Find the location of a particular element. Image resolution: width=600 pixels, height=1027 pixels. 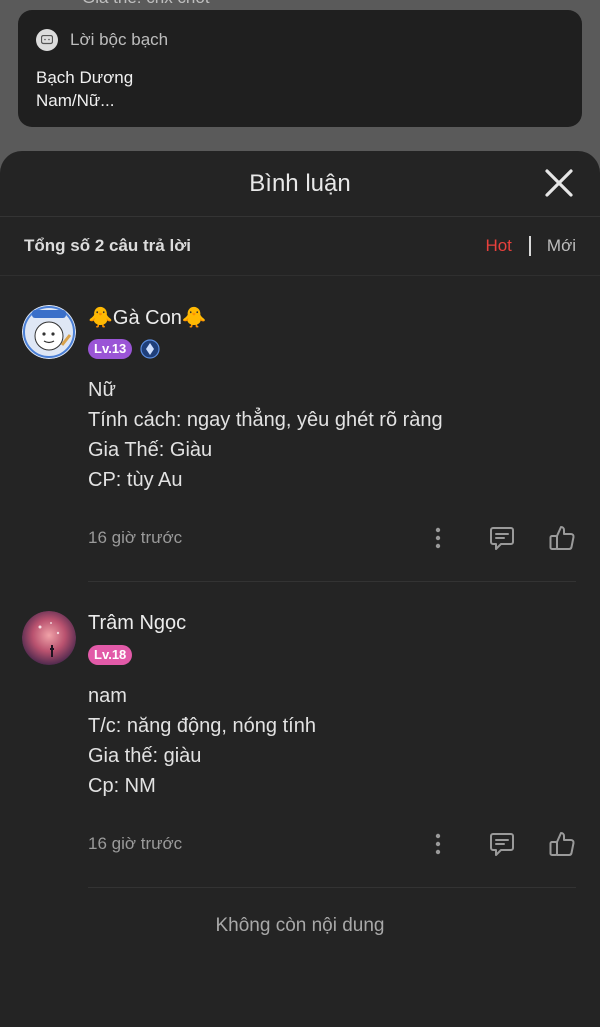

close-icon is located at coordinates (559, 183).